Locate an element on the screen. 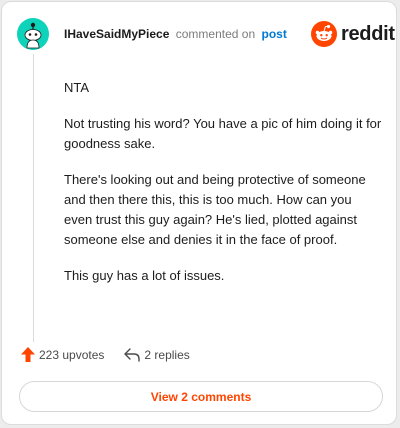  action-text: commented on is located at coordinates (215, 34).